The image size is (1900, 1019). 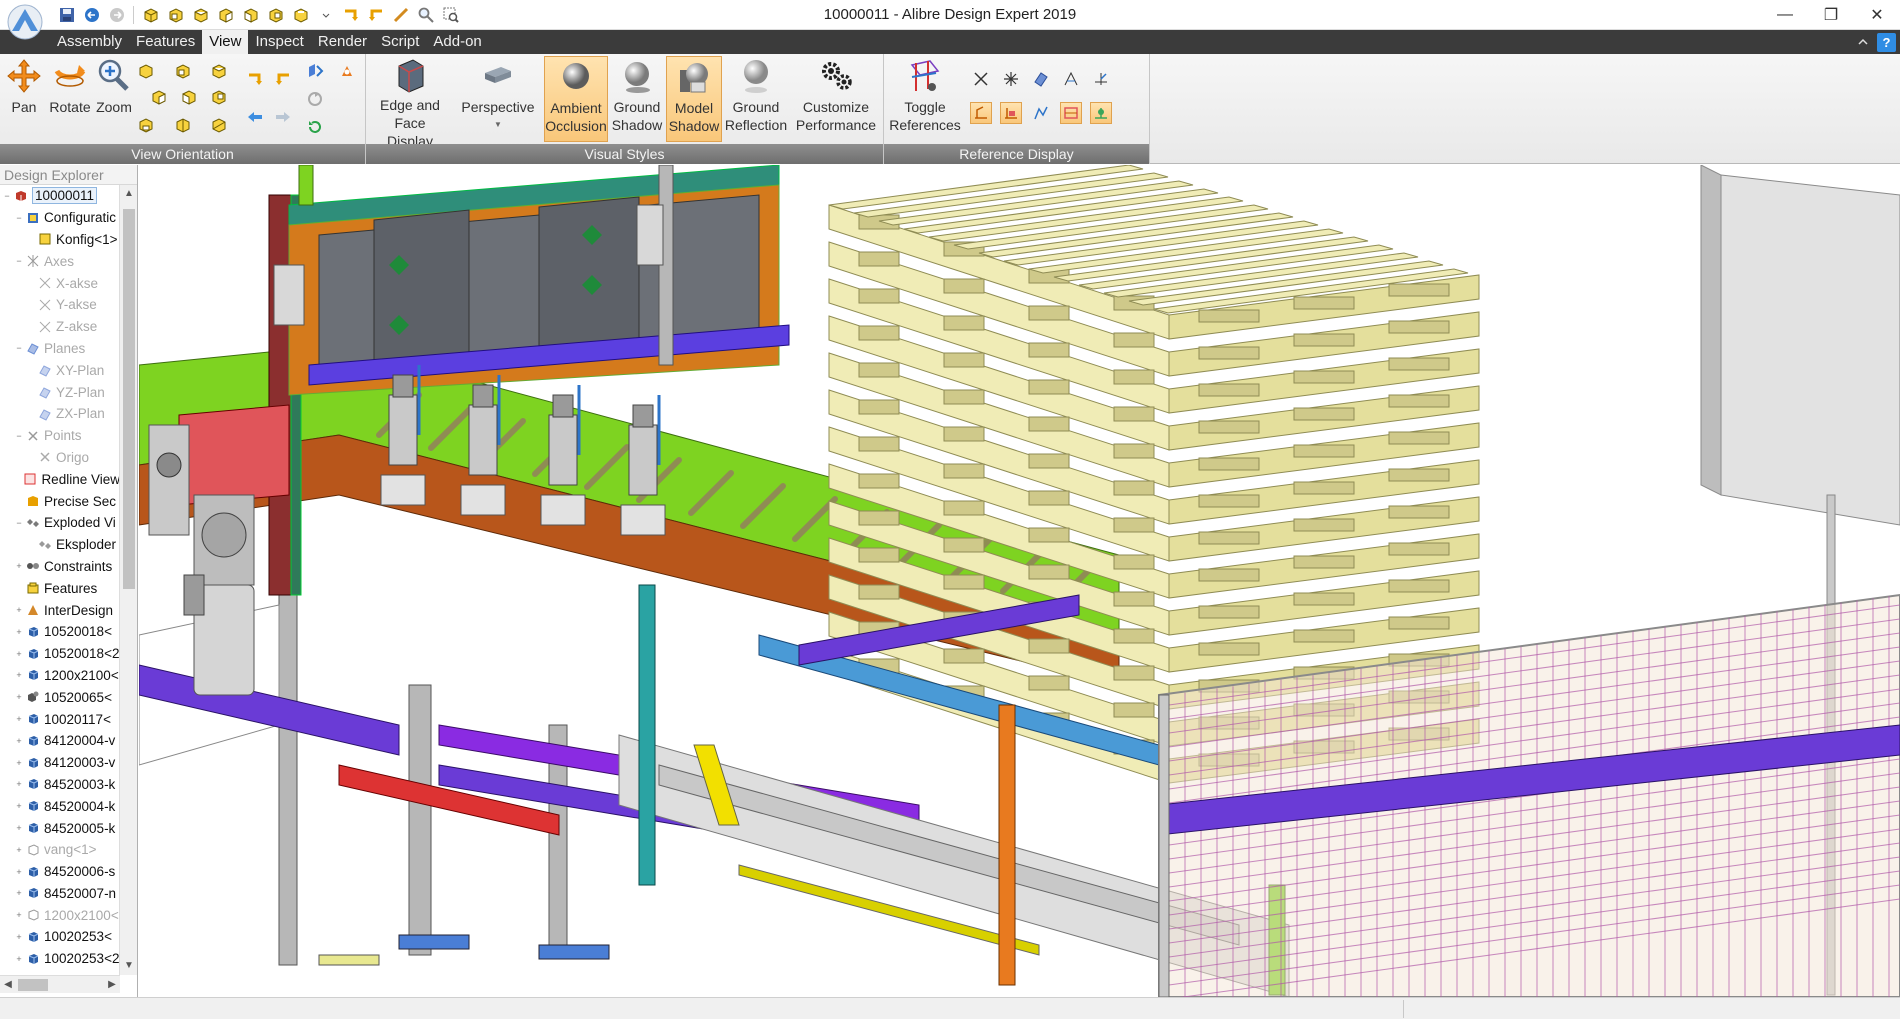 What do you see at coordinates (60, 785) in the screenshot?
I see `tree-item: +84520003-k` at bounding box center [60, 785].